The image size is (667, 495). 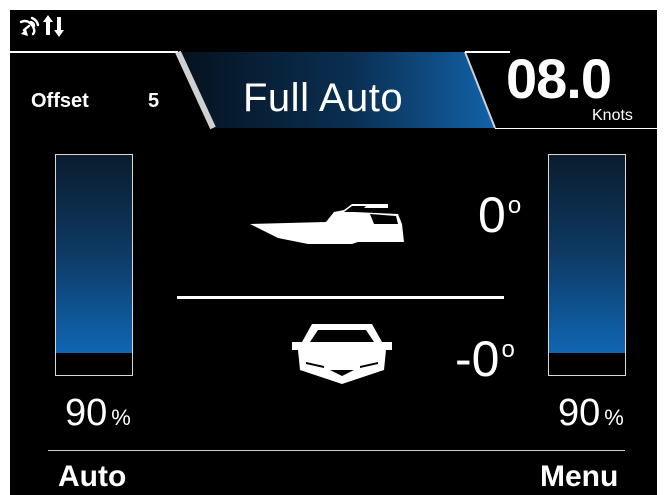 I want to click on pitch-value: 0o, so click(x=499, y=215).